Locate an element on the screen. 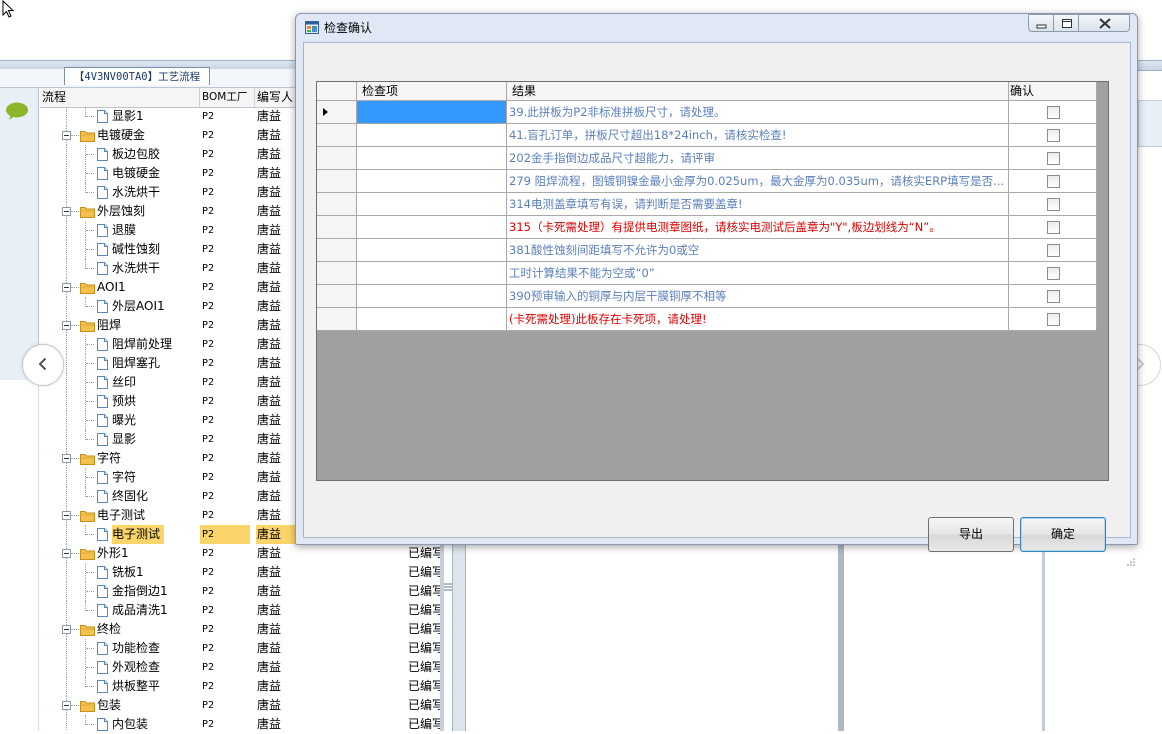 Image resolution: width=1162 pixels, height=734 pixels. tree-leaf-row: 电镀硬金 P2 唐益 is located at coordinates (168, 173).